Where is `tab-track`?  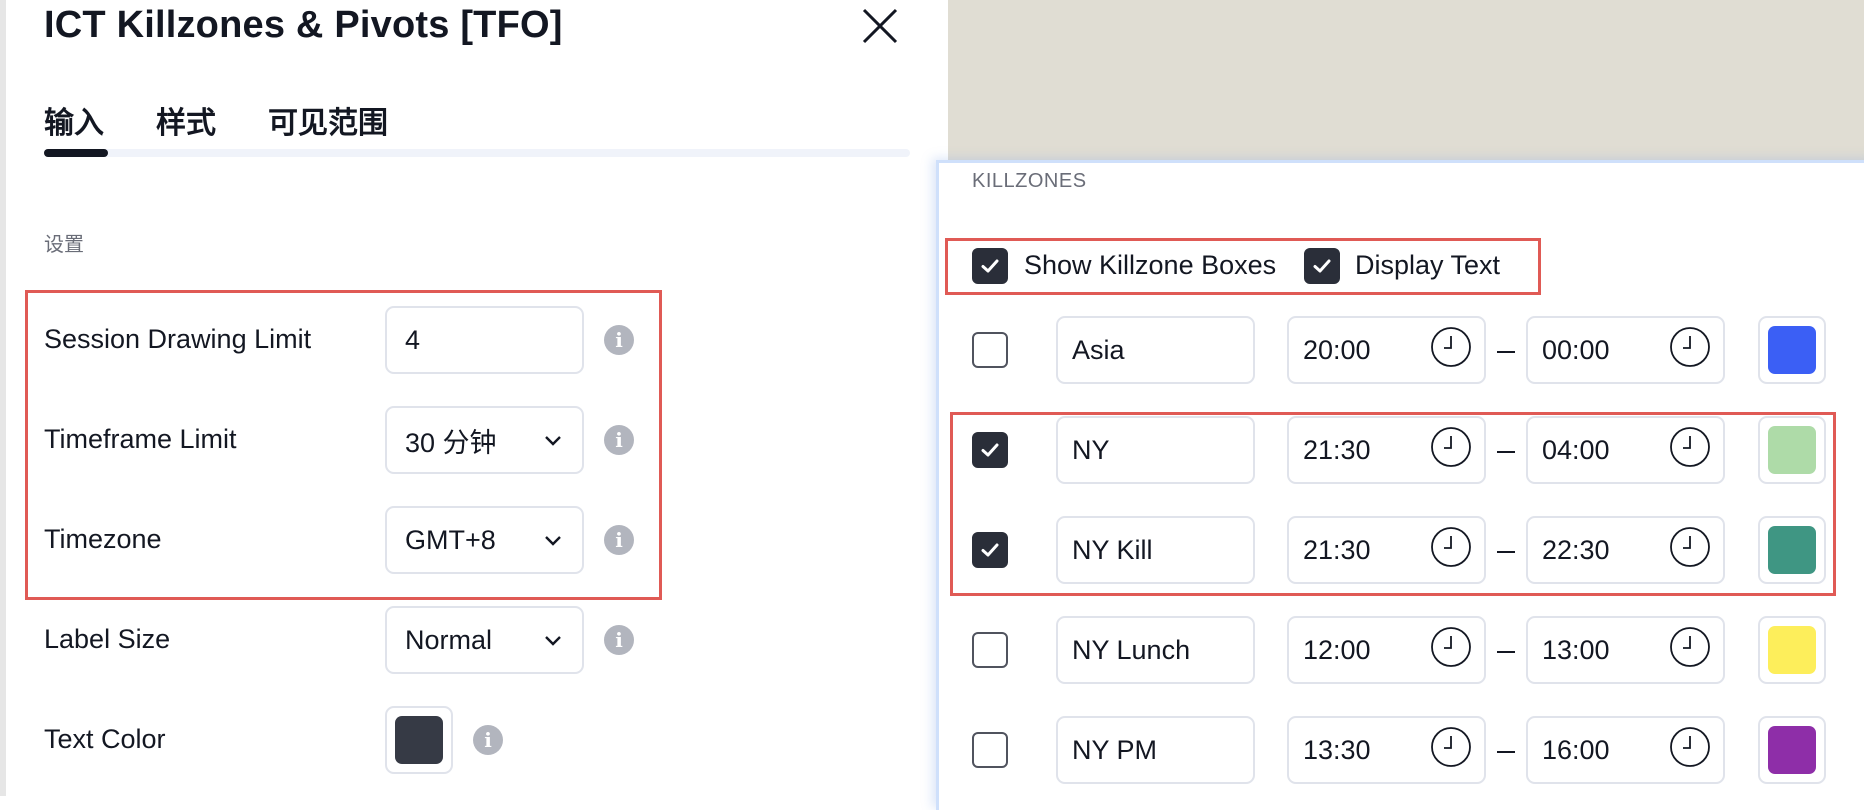
tab-track is located at coordinates (477, 153).